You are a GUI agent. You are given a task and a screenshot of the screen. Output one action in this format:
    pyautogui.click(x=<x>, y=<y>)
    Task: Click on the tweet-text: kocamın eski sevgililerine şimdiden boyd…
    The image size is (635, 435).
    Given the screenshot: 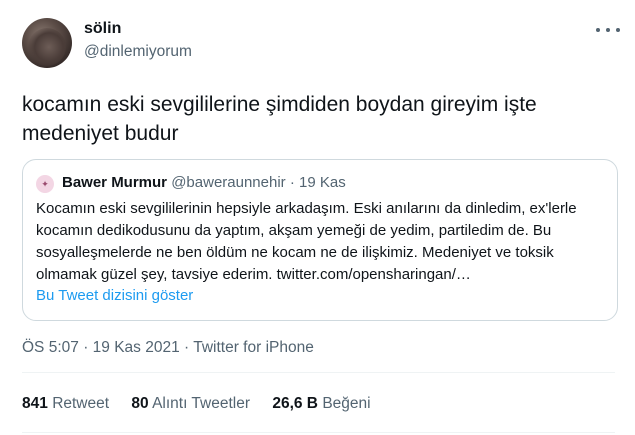 What is the action you would take?
    pyautogui.click(x=279, y=119)
    